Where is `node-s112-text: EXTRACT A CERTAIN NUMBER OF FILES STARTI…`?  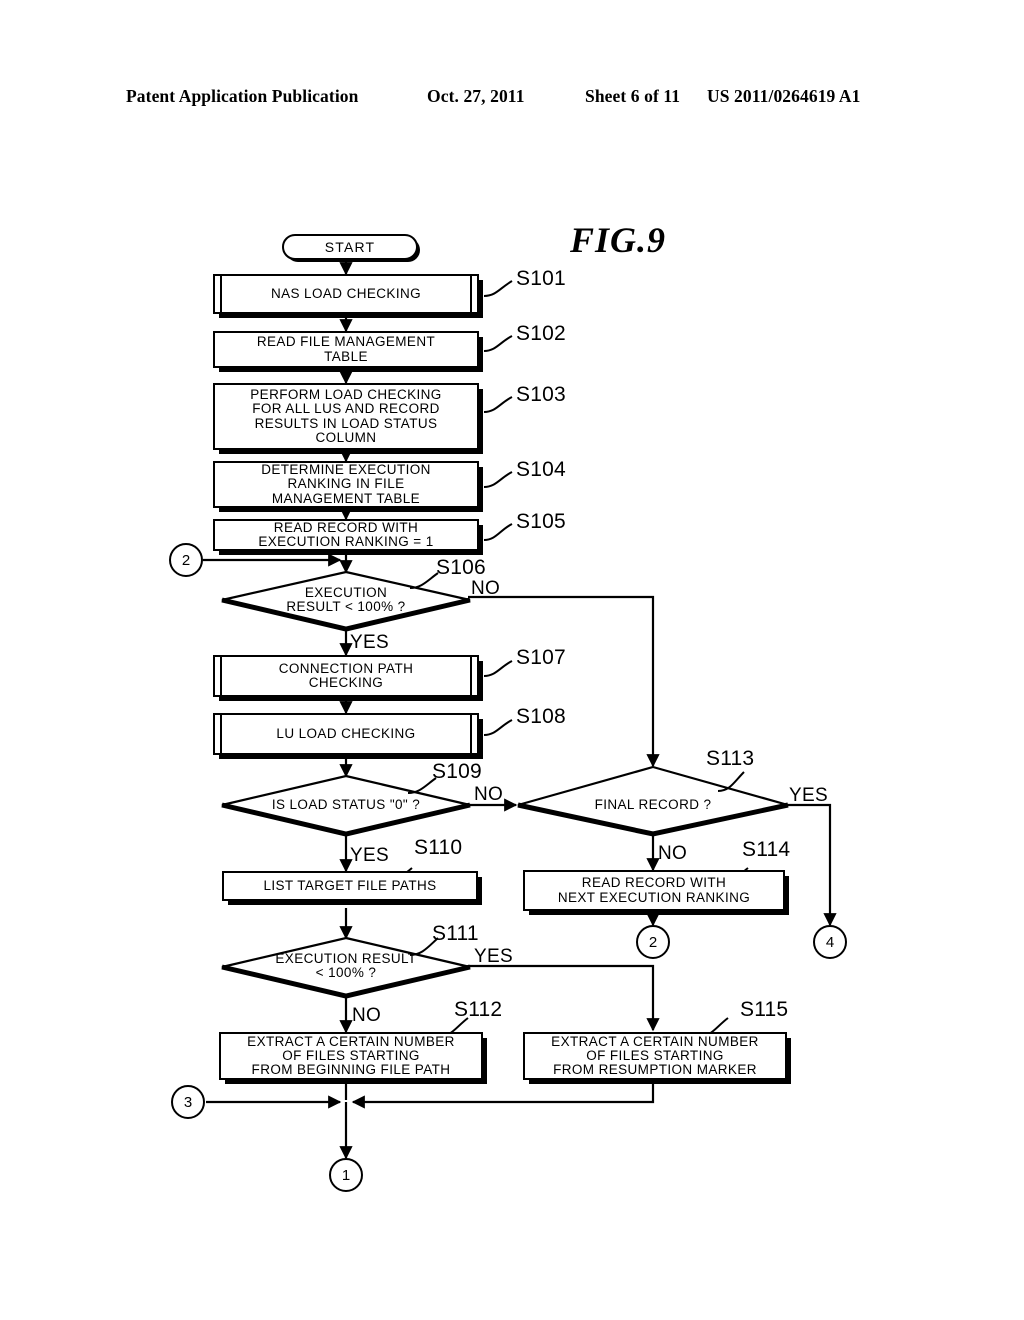
node-s112-text: EXTRACT A CERTAIN NUMBER OF FILES STARTI… is located at coordinates (351, 1055).